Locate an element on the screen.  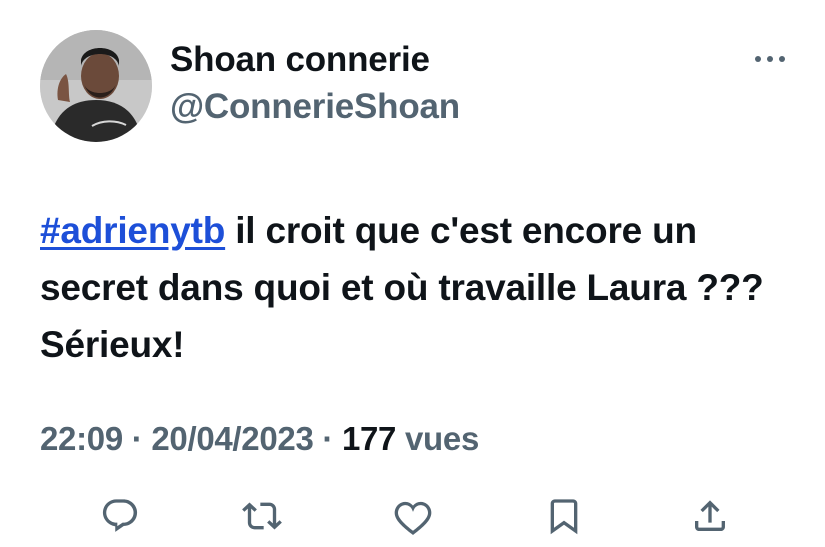
reply-button is located at coordinates (120, 516).